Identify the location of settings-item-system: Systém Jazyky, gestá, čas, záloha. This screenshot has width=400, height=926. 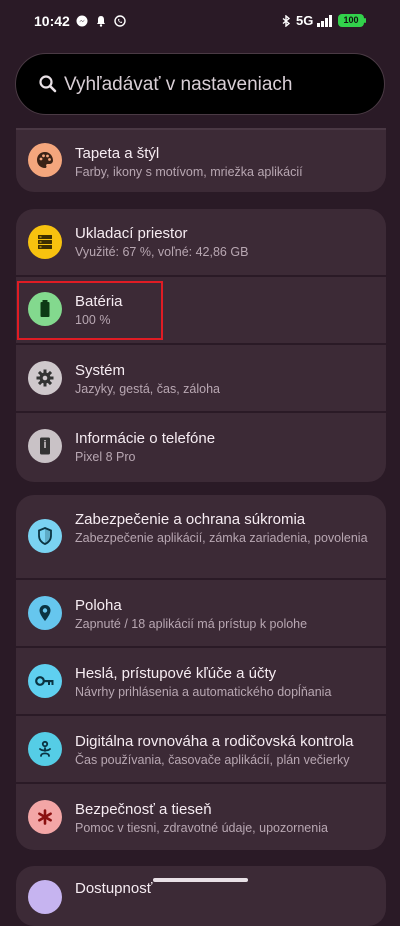
(201, 378).